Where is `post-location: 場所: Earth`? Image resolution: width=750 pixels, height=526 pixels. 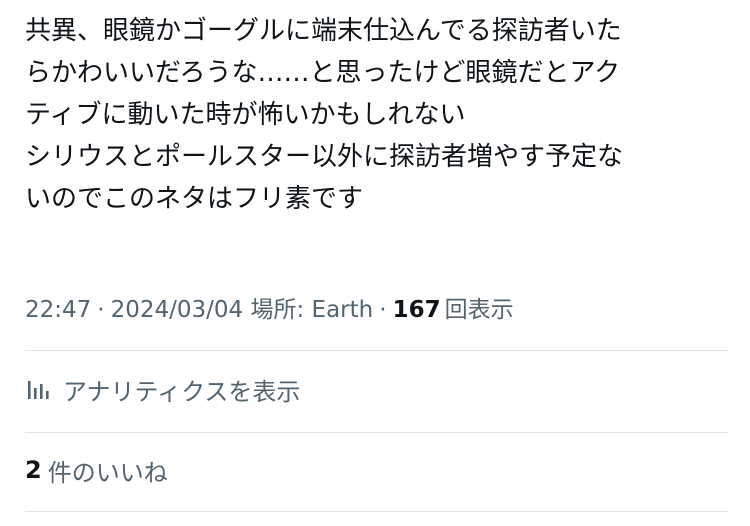
post-location: 場所: Earth is located at coordinates (312, 310).